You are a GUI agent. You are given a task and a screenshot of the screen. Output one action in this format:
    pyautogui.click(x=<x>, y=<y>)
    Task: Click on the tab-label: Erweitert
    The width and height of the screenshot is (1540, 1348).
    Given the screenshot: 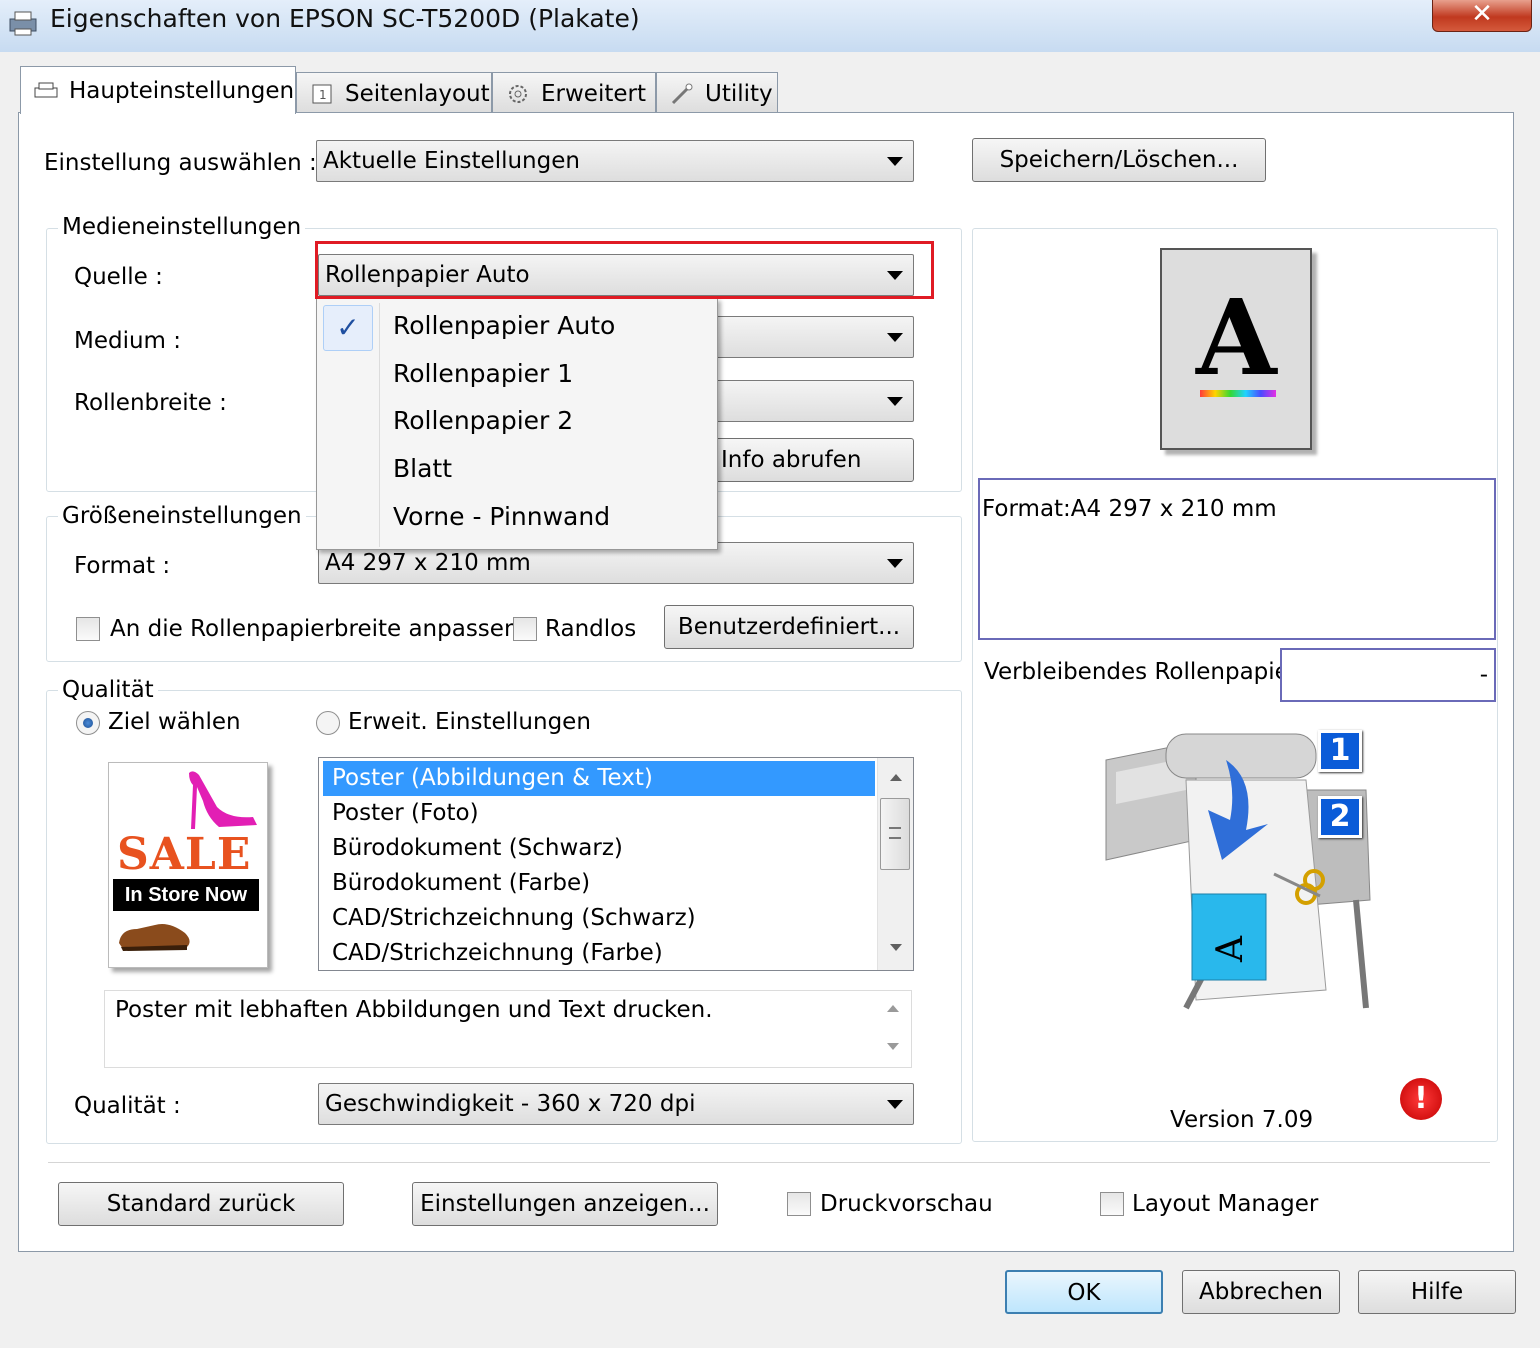 What is the action you would take?
    pyautogui.click(x=593, y=93)
    